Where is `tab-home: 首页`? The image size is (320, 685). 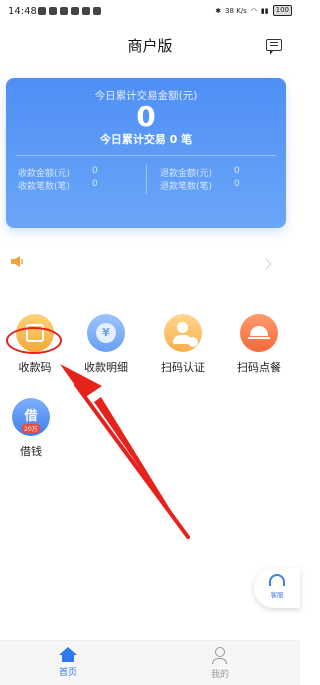
tab-home: 首页 is located at coordinates (68, 662).